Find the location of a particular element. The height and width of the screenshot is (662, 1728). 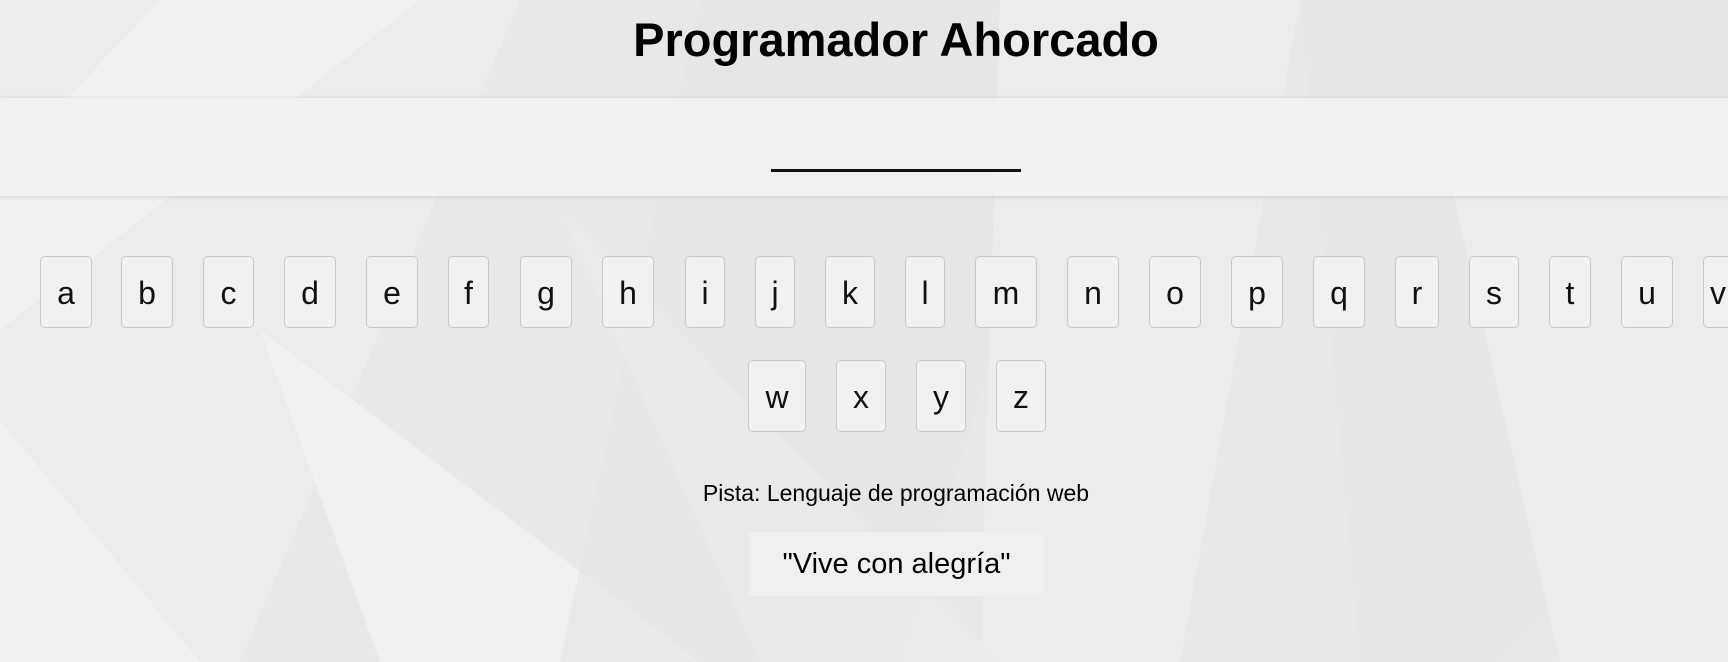

key-k: k is located at coordinates (850, 292).